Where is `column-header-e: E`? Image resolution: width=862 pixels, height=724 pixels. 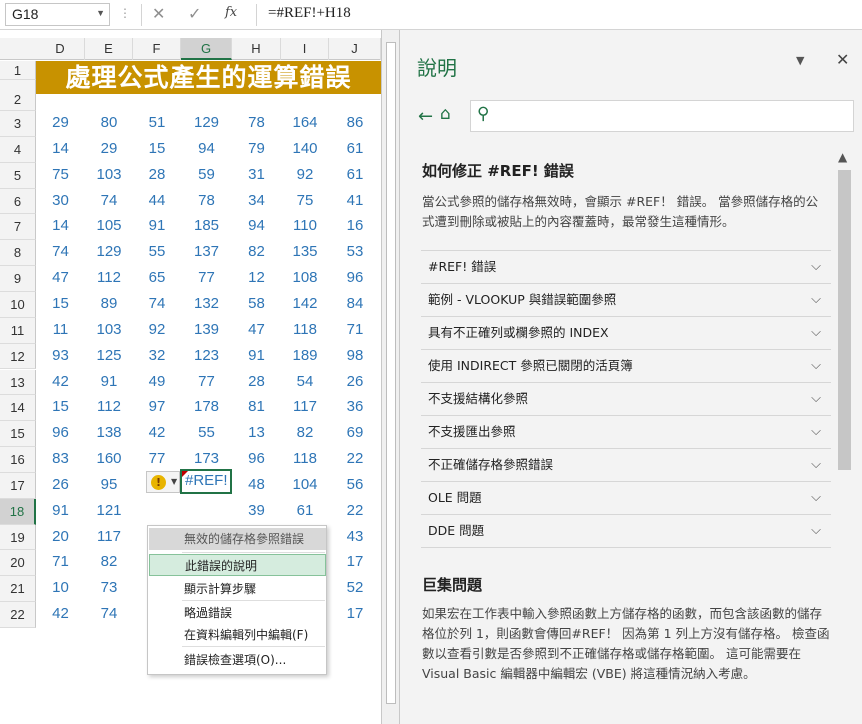
column-header-e: E is located at coordinates (109, 49).